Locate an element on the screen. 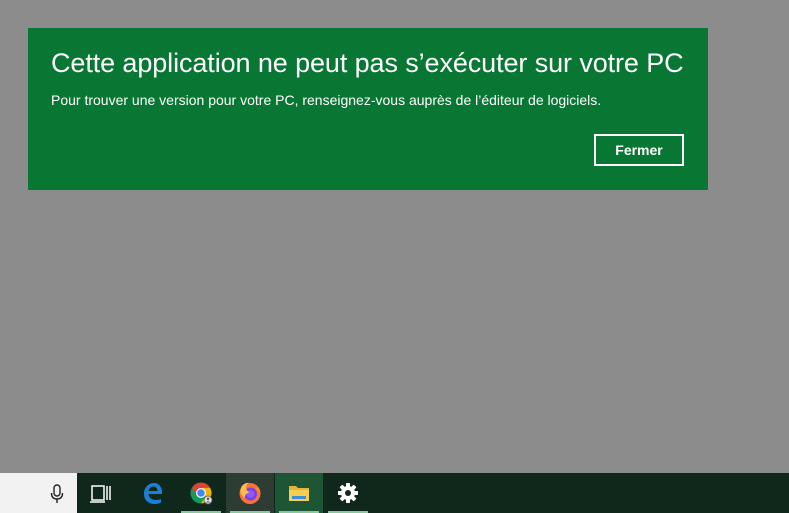 Image resolution: width=789 pixels, height=513 pixels. task-view-icon is located at coordinates (100, 494).